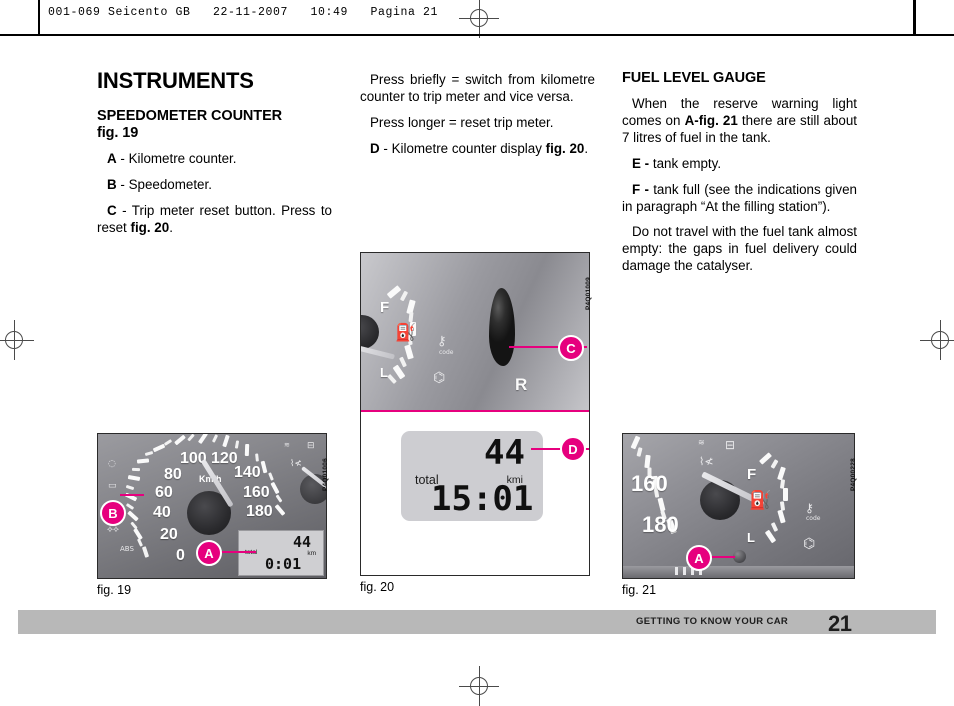  I want to click on fuel-pump-icon: ⛽, so click(406, 333).